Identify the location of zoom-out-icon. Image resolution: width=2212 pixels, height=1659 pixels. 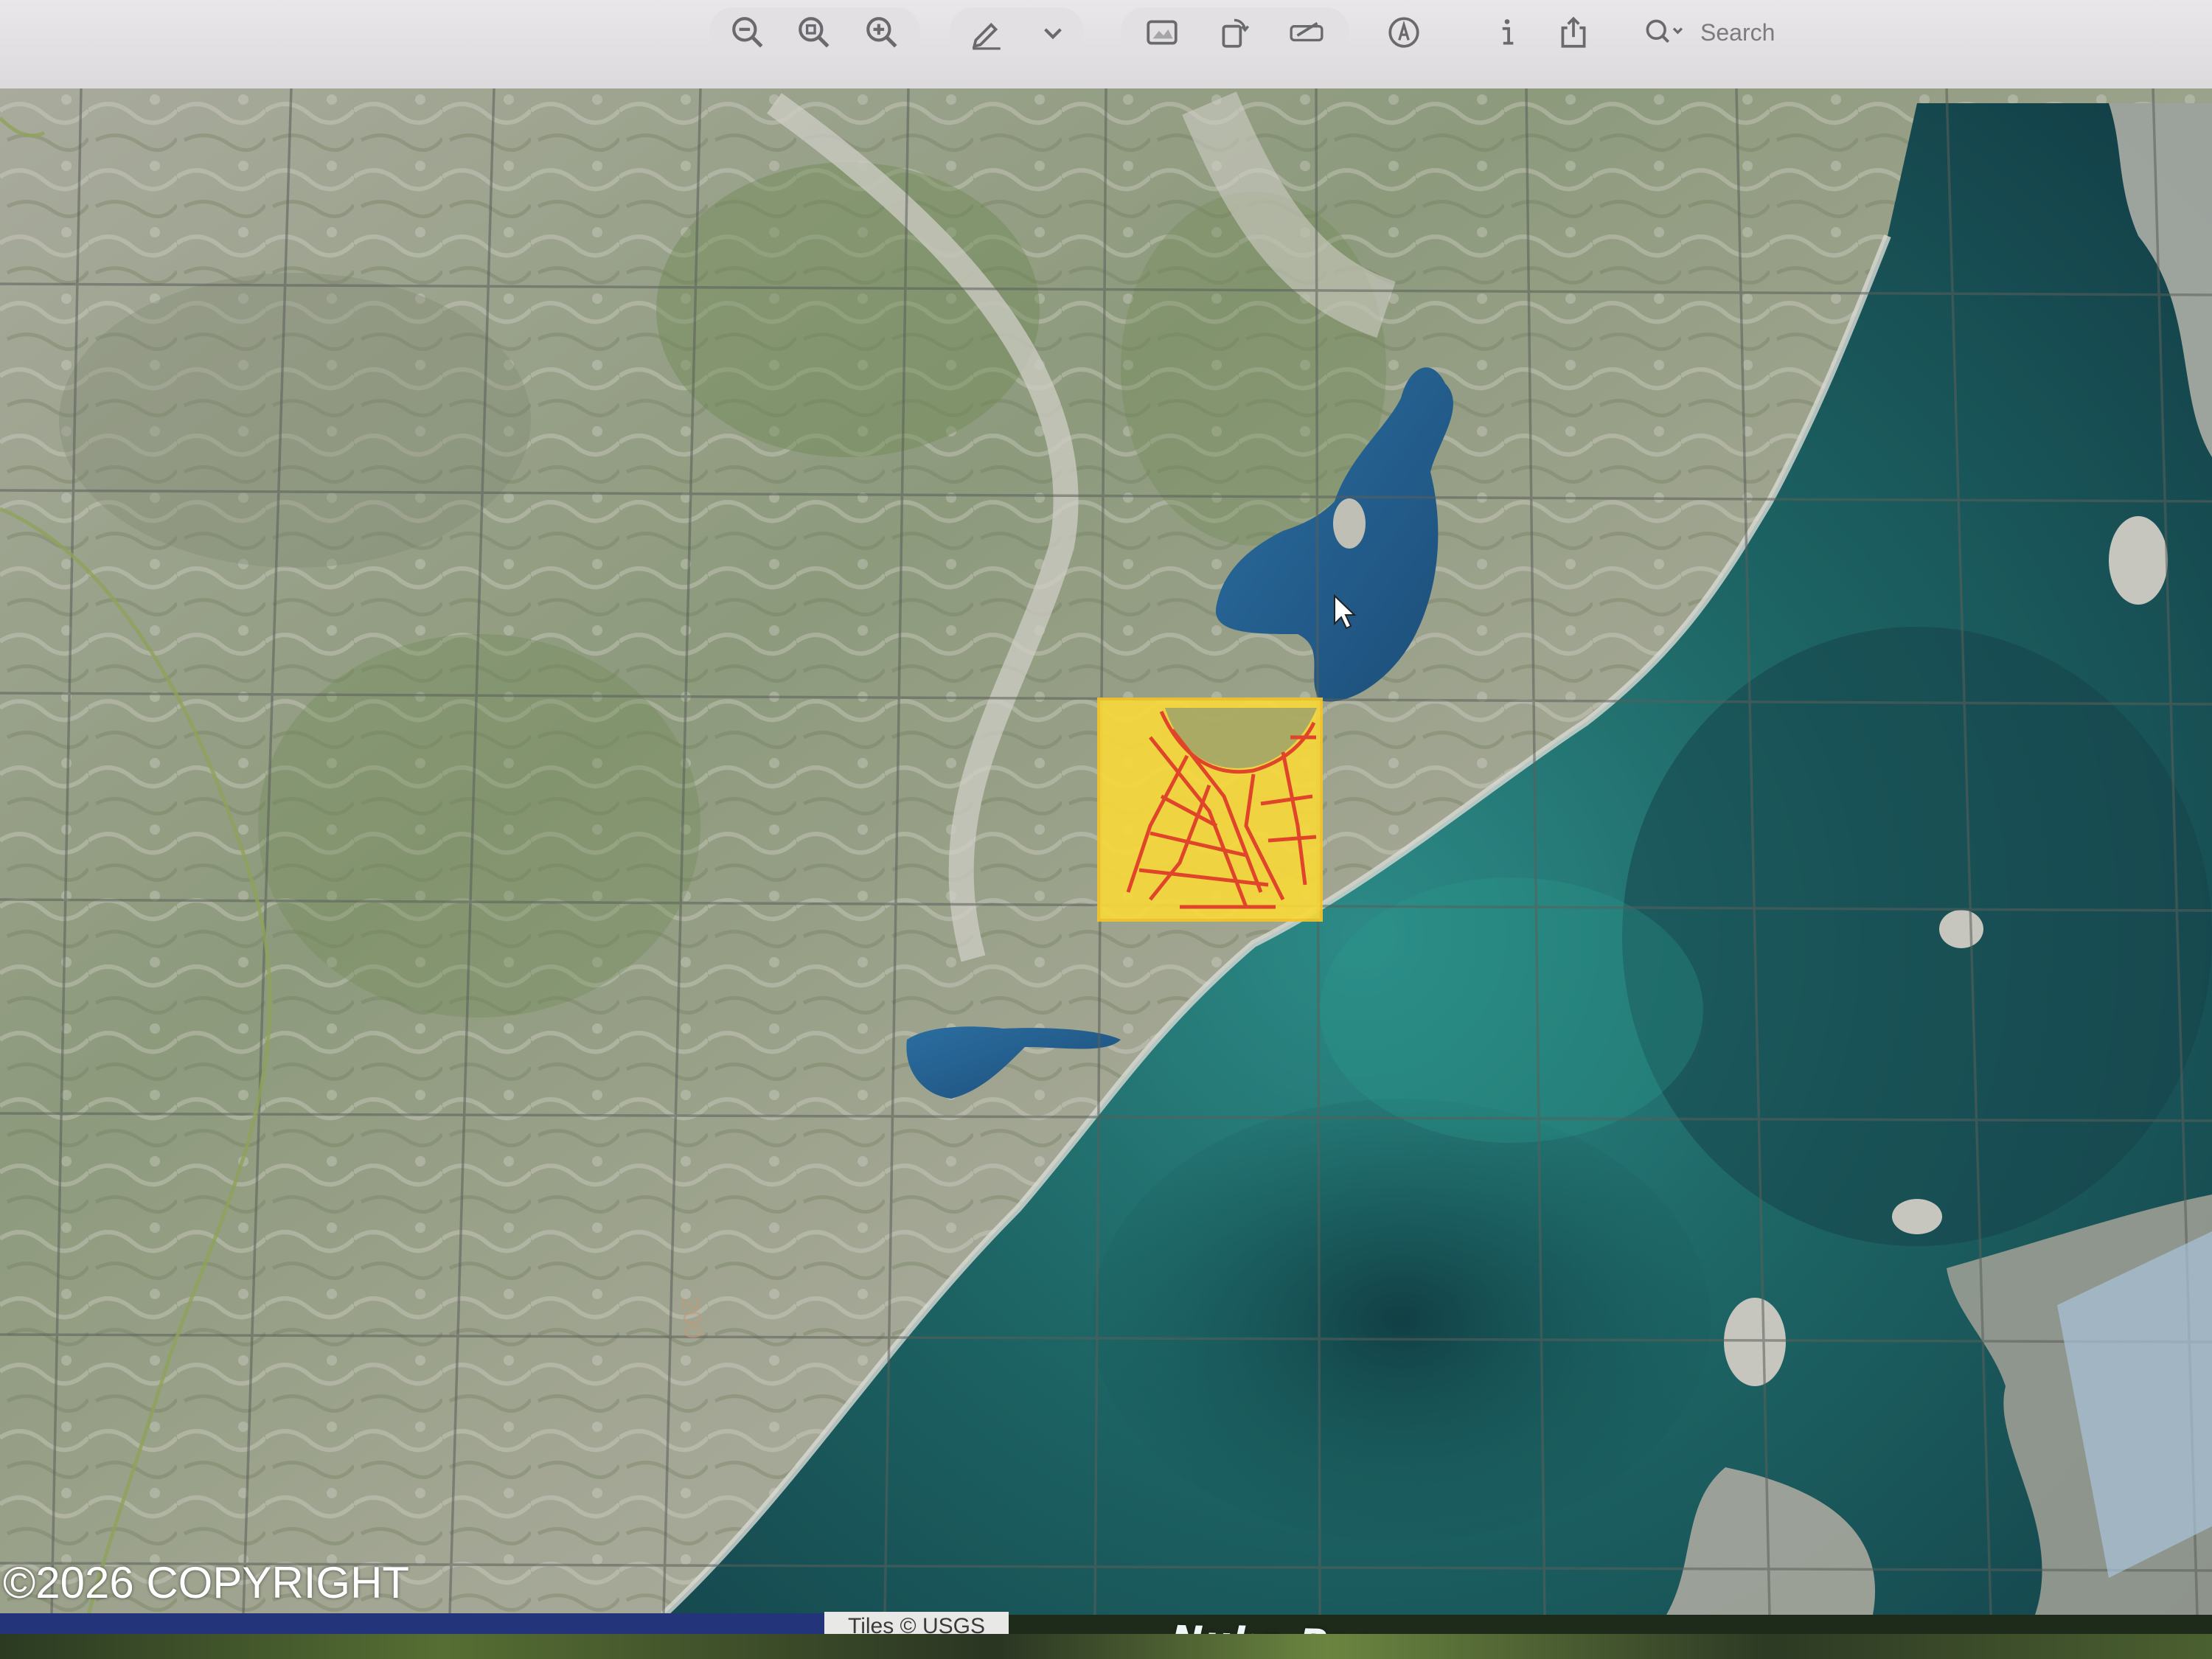
(747, 32).